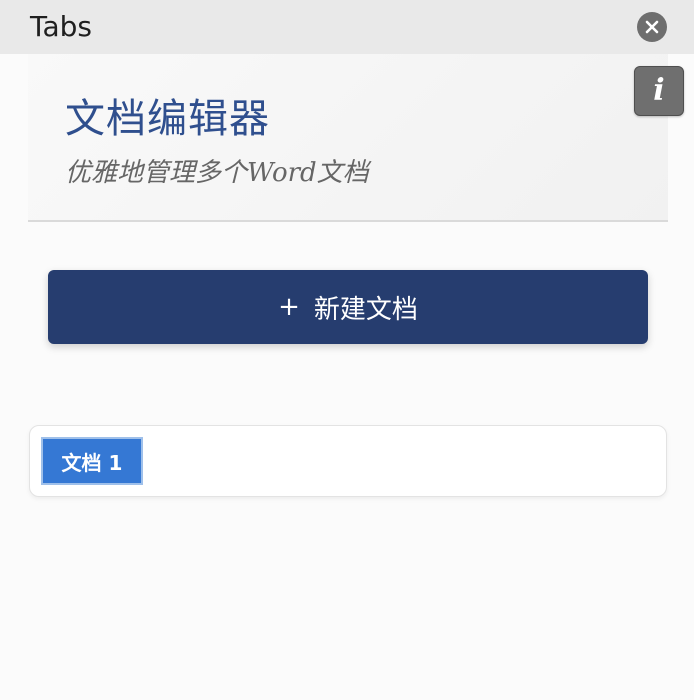 Image resolution: width=694 pixels, height=700 pixels. What do you see at coordinates (61, 26) in the screenshot?
I see `window-title: Tabs` at bounding box center [61, 26].